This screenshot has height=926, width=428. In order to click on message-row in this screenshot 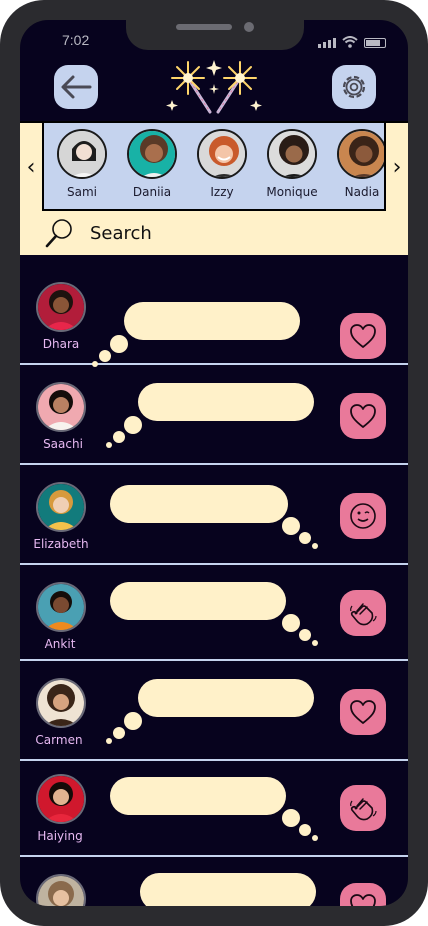, I will do `click(214, 881)`.